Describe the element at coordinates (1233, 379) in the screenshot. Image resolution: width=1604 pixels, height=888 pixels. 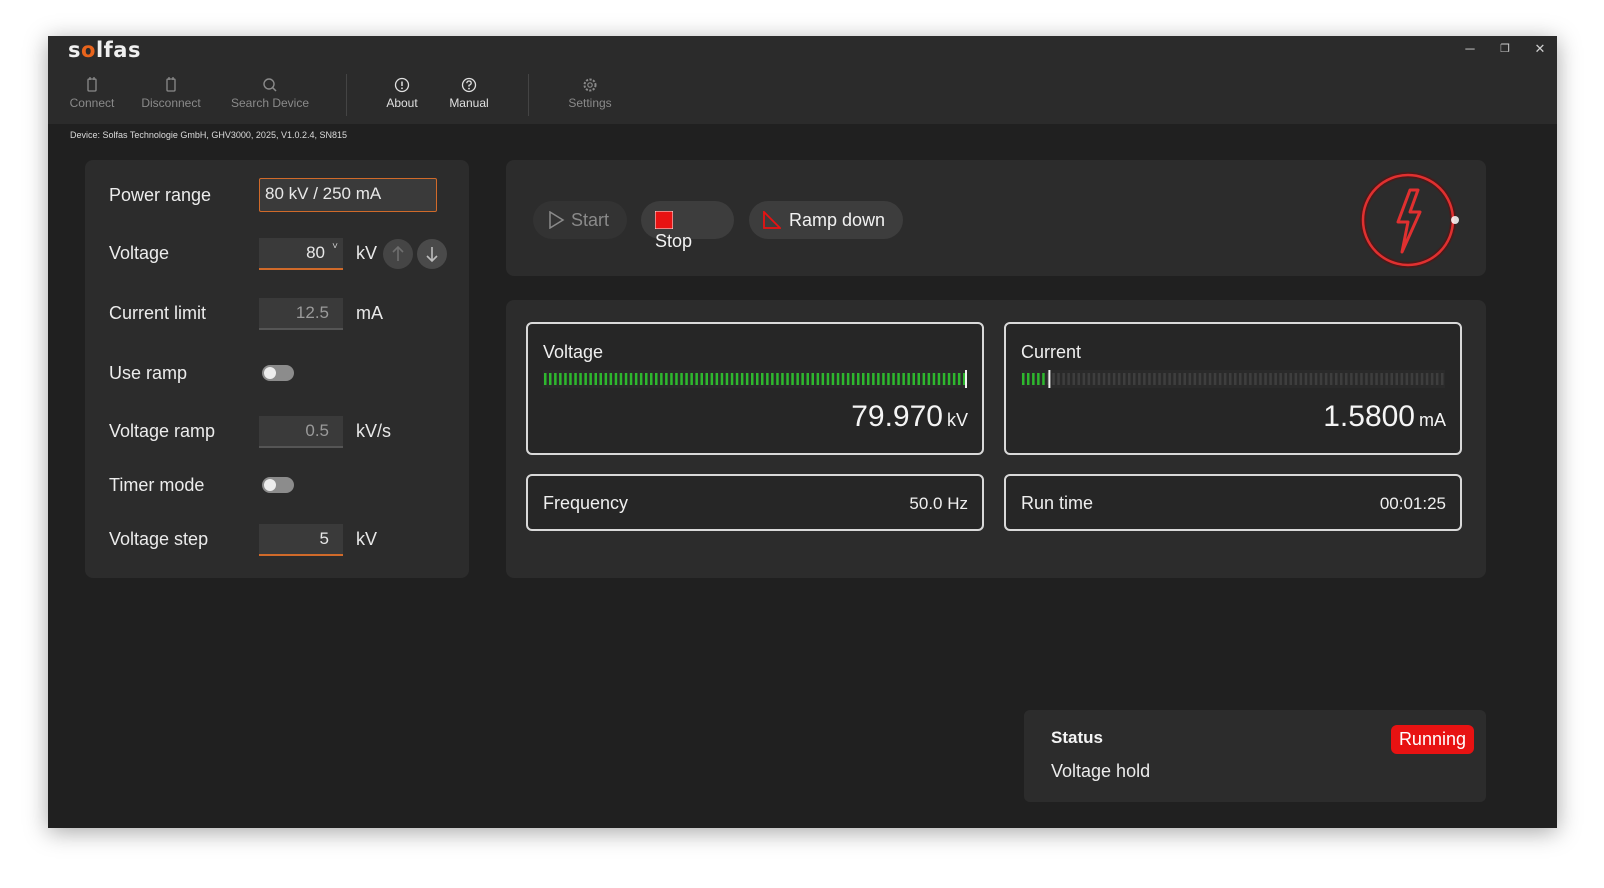
I see `current-bargraph` at that location.